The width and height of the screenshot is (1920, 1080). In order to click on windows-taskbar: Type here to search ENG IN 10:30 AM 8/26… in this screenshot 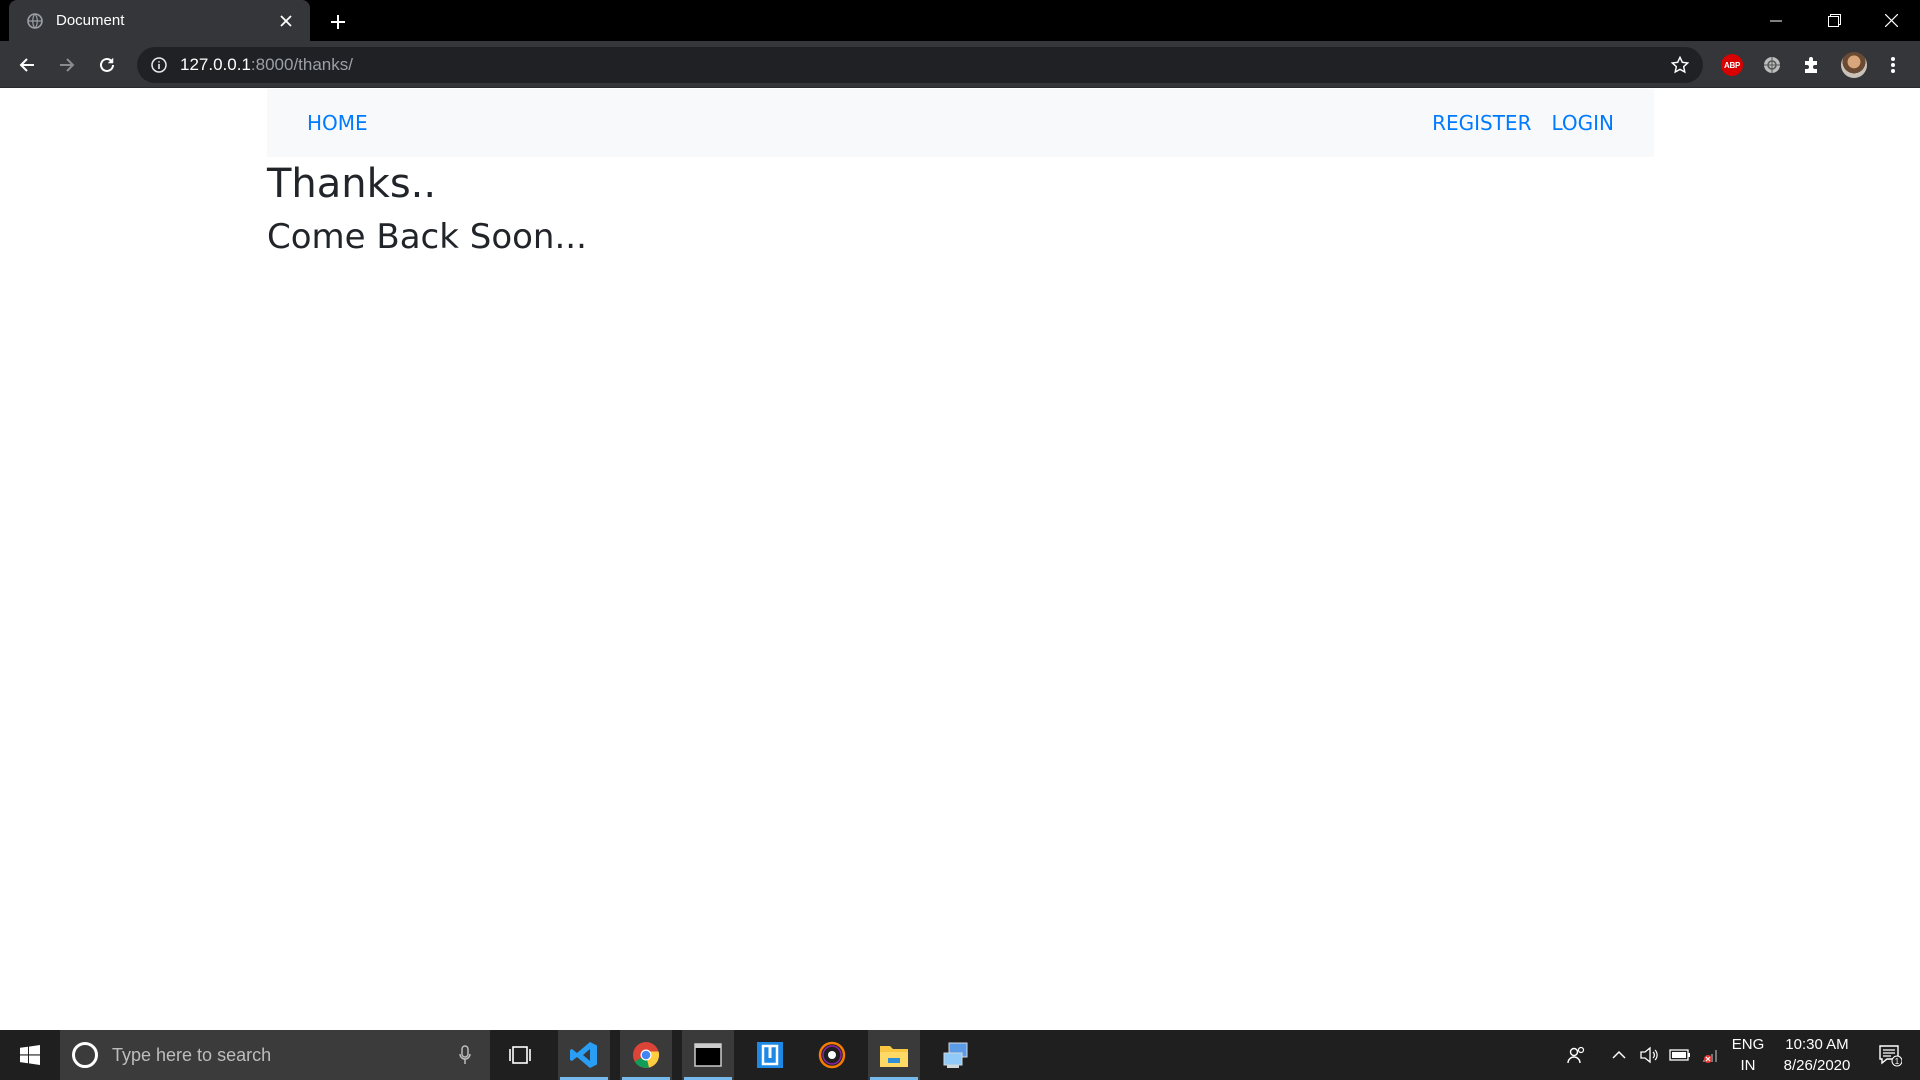, I will do `click(960, 1055)`.